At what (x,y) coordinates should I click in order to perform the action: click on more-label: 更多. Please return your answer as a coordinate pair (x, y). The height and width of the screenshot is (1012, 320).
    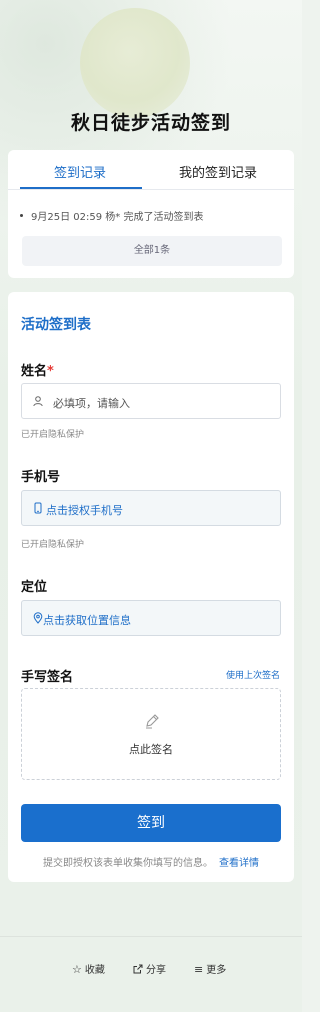
    Looking at the image, I should click on (216, 970).